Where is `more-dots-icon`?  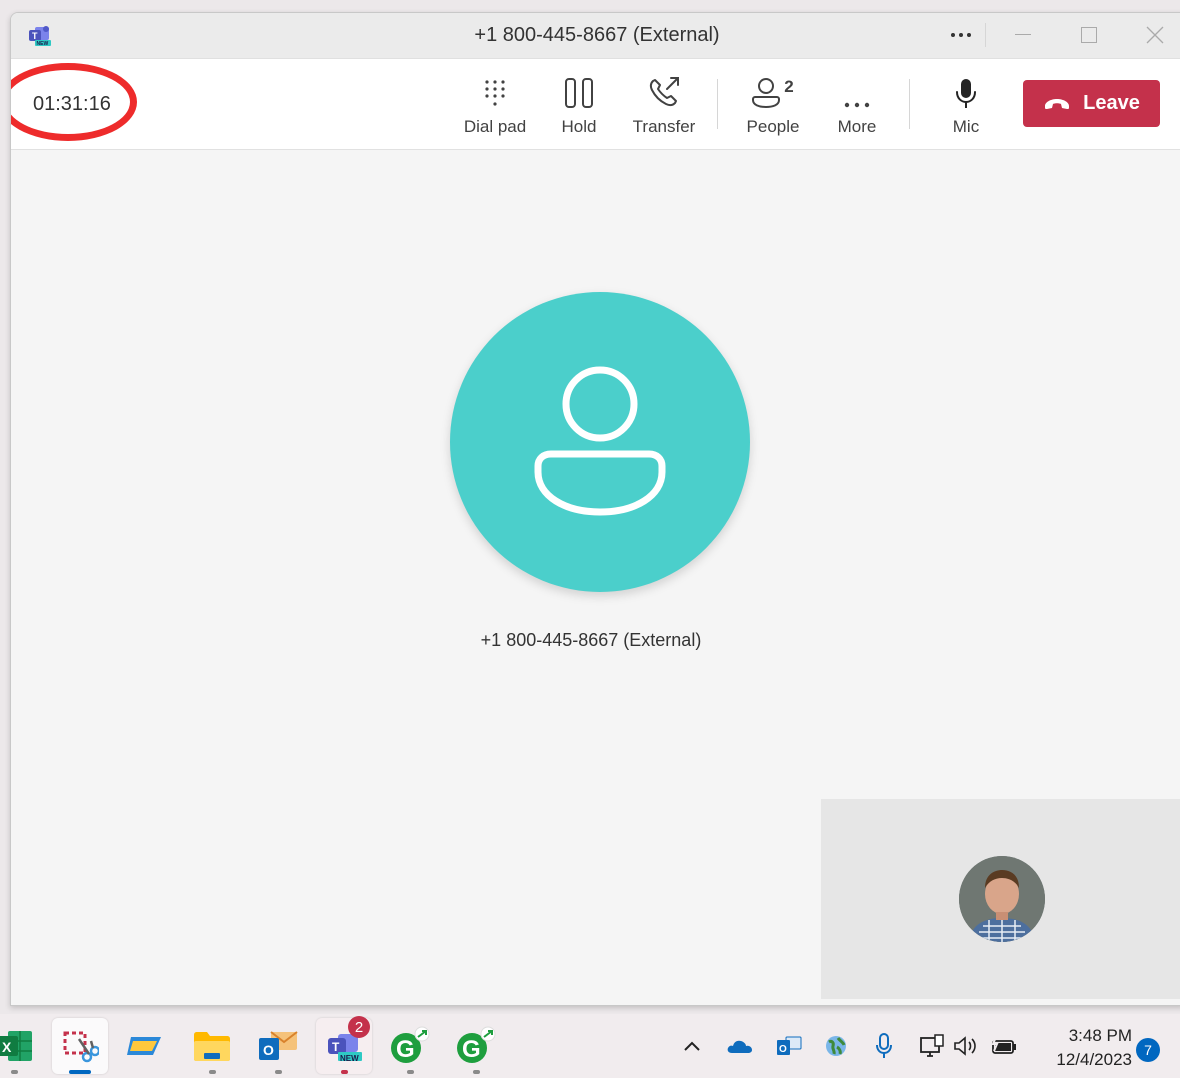
more-dots-icon is located at coordinates (857, 91).